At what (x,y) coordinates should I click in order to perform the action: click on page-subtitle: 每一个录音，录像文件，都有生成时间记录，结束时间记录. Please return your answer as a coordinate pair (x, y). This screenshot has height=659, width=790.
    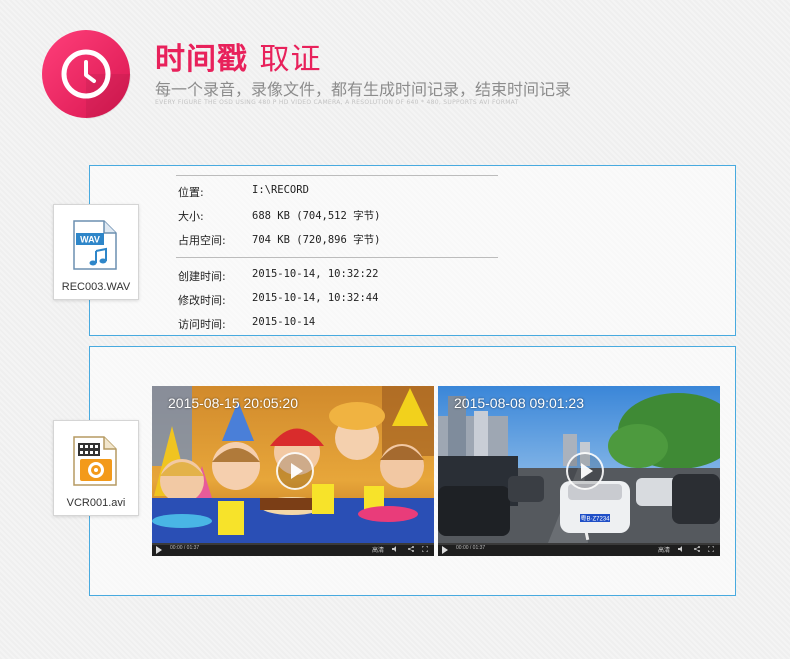
    Looking at the image, I should click on (363, 89).